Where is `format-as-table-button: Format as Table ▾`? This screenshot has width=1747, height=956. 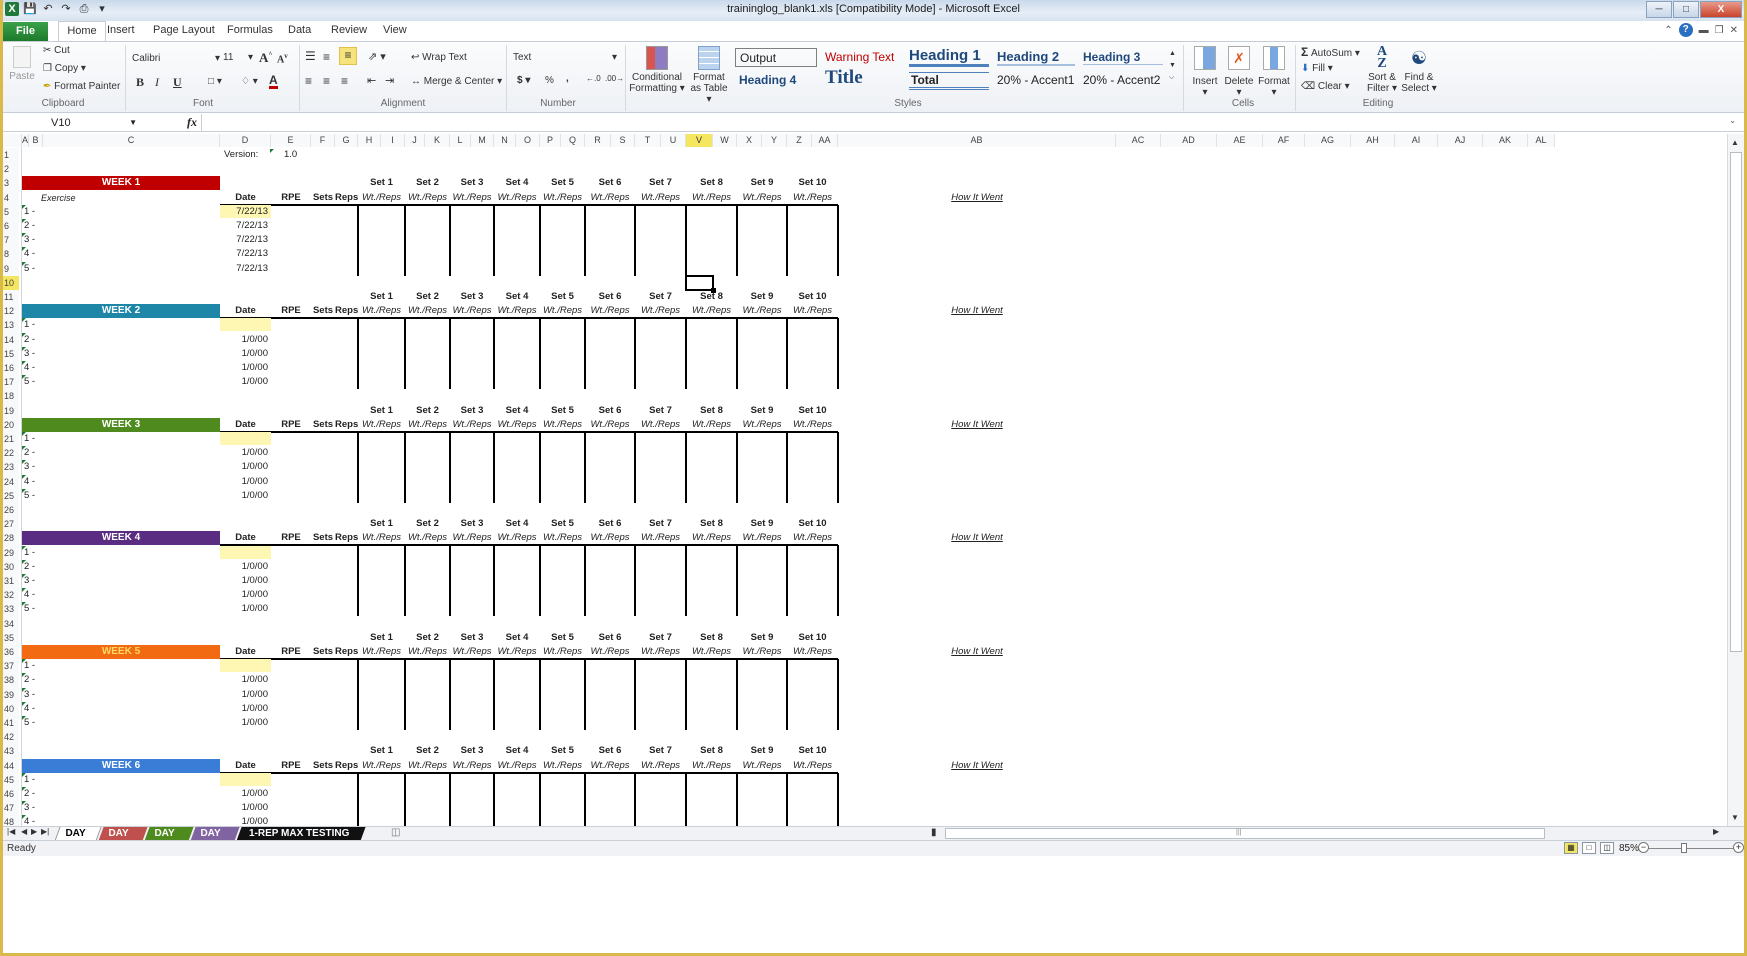 format-as-table-button: Format as Table ▾ is located at coordinates (709, 75).